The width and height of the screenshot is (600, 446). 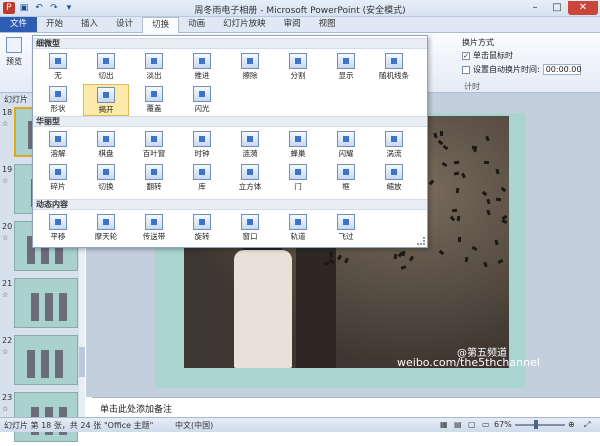 I want to click on transition-option: 涟漪, so click(x=250, y=145).